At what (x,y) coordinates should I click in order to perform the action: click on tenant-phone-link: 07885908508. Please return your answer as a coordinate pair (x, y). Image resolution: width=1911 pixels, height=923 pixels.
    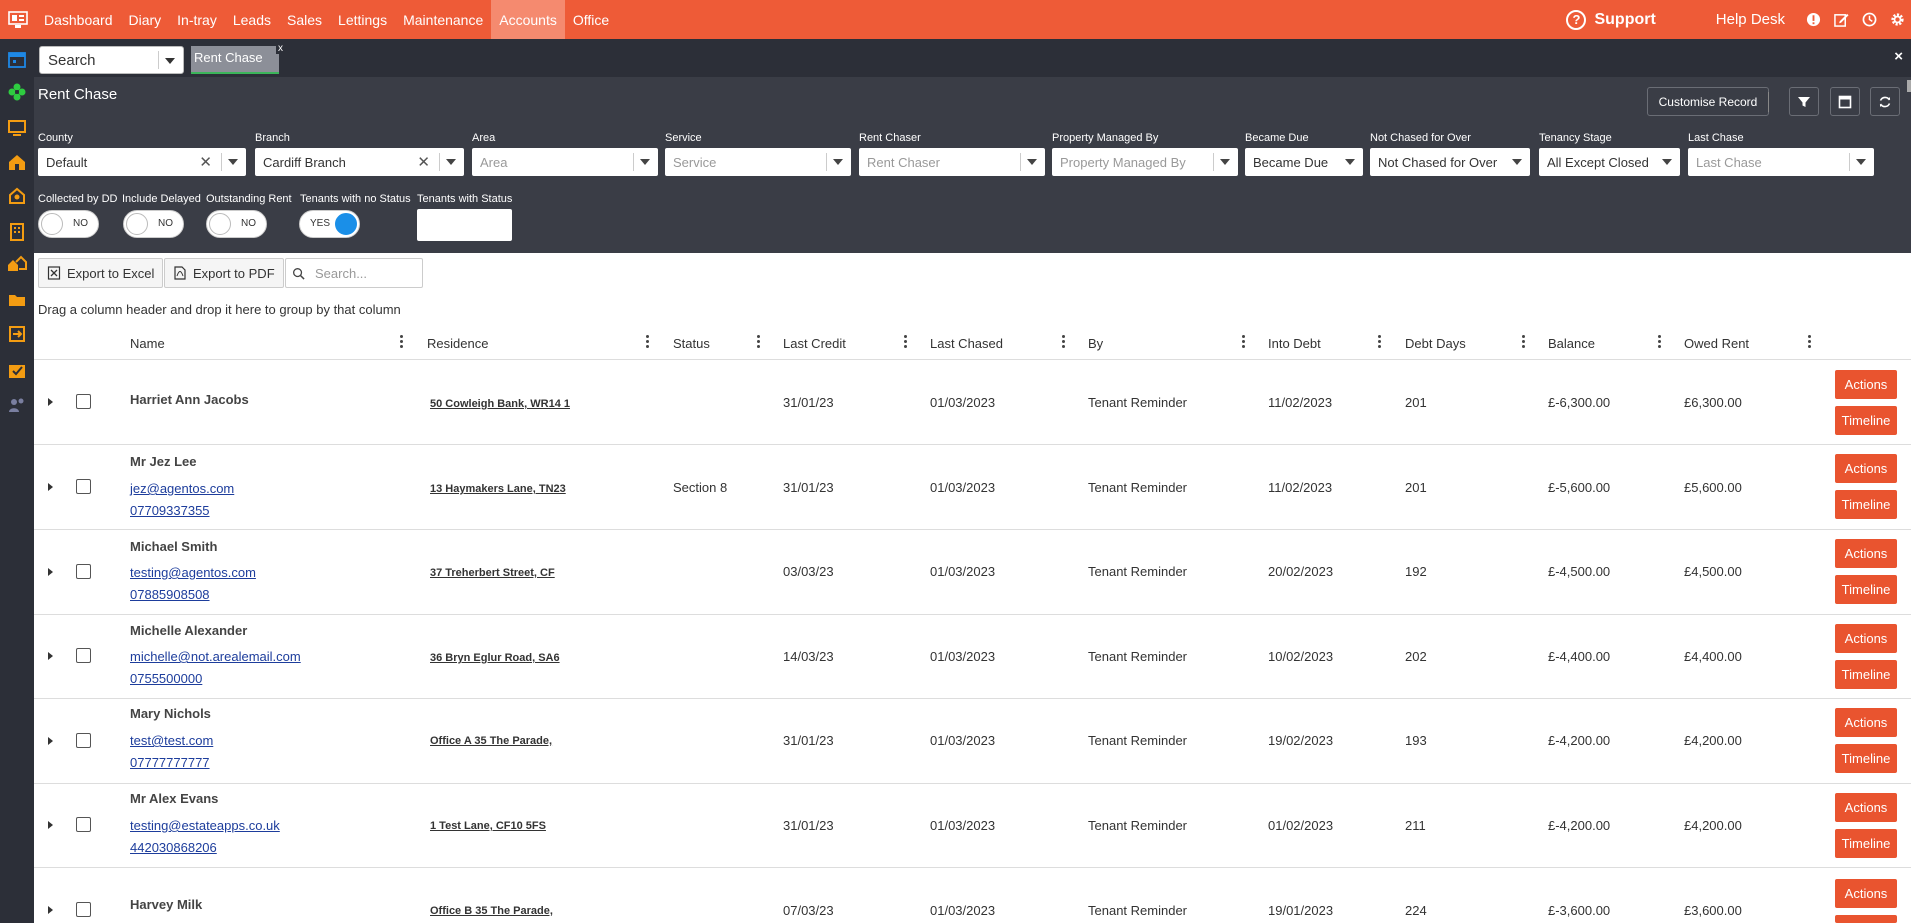
    Looking at the image, I should click on (170, 594).